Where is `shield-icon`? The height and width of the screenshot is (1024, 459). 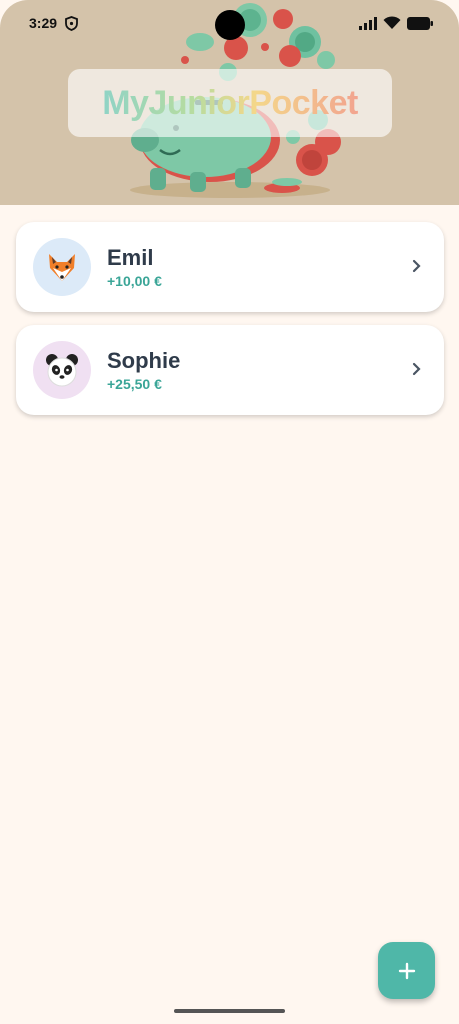
shield-icon is located at coordinates (71, 26).